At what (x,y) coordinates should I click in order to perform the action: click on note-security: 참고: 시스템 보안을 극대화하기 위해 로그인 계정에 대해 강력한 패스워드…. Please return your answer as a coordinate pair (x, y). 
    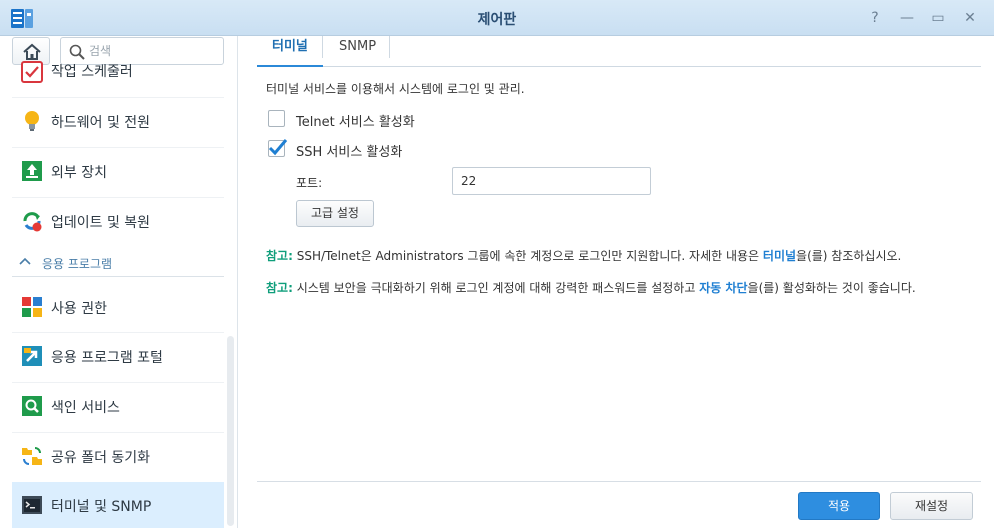
    Looking at the image, I should click on (591, 287).